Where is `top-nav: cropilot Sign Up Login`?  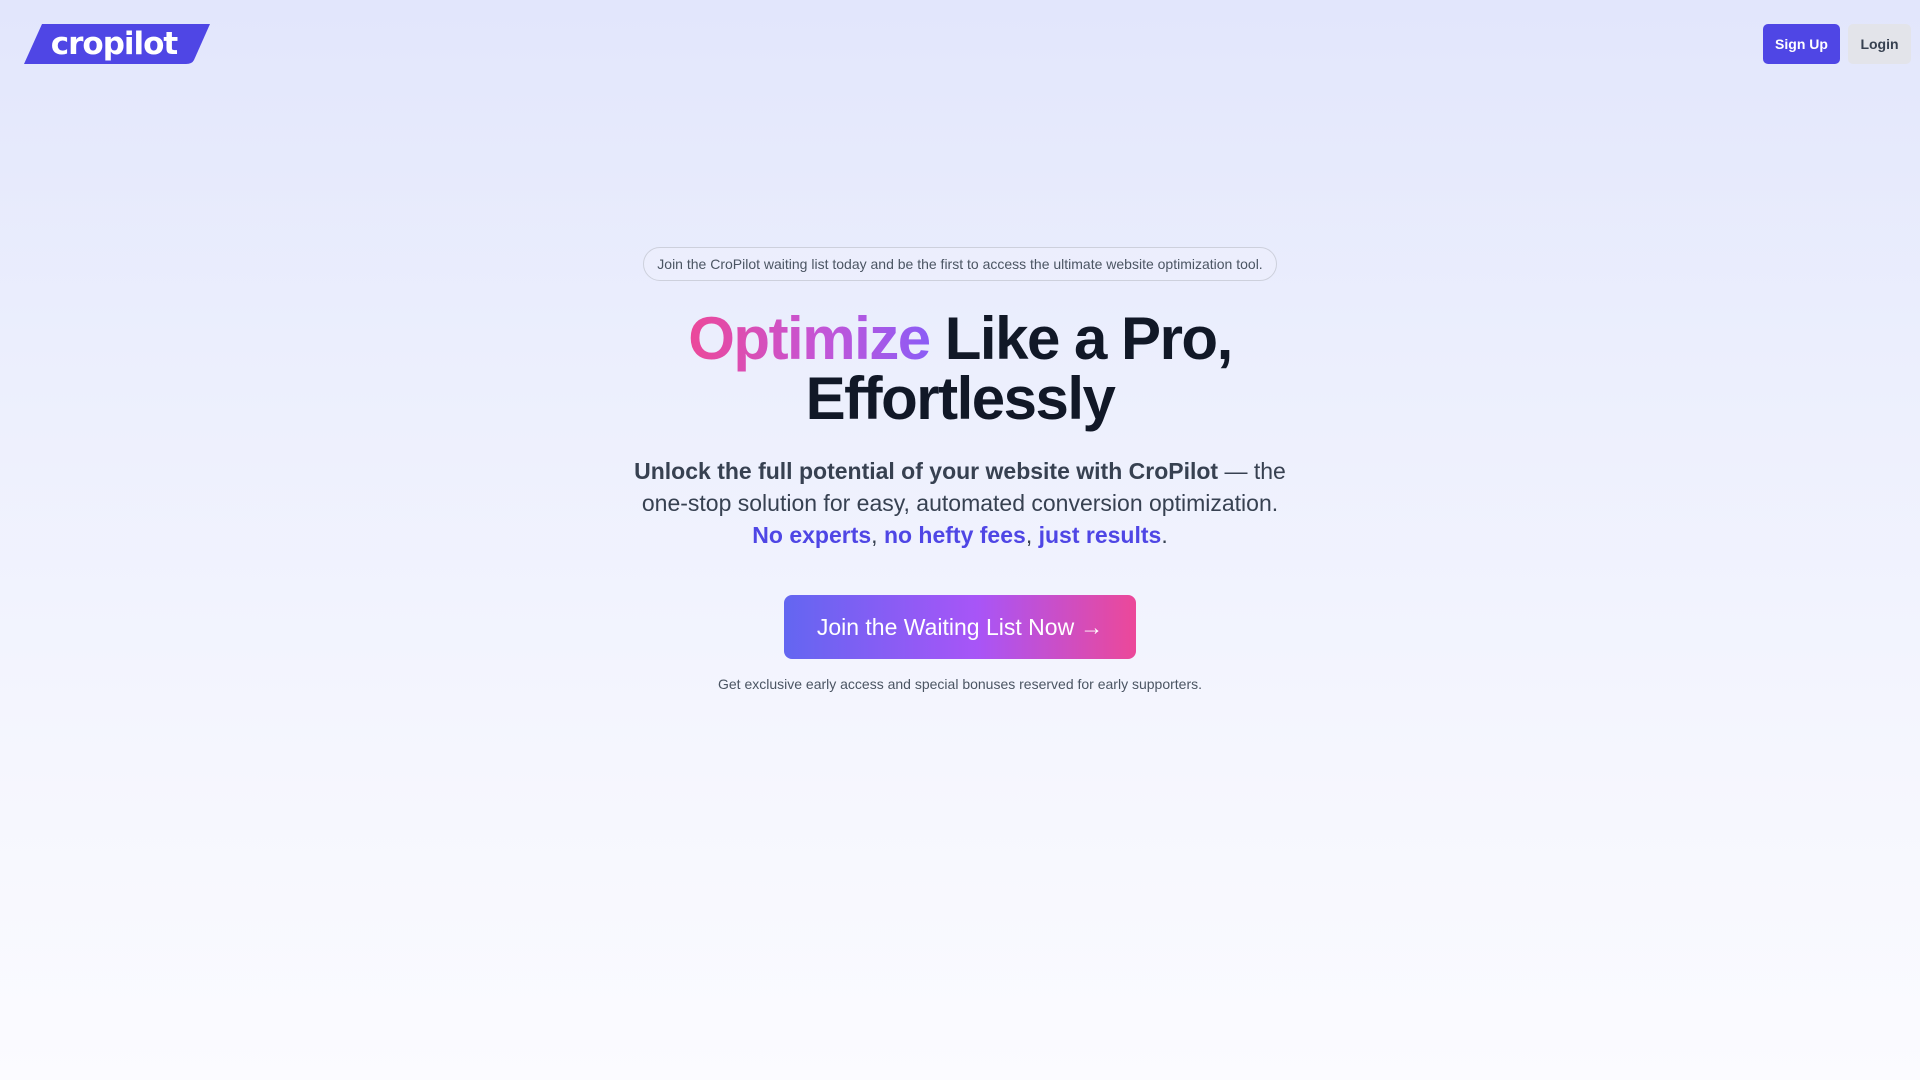 top-nav: cropilot Sign Up Login is located at coordinates (960, 45).